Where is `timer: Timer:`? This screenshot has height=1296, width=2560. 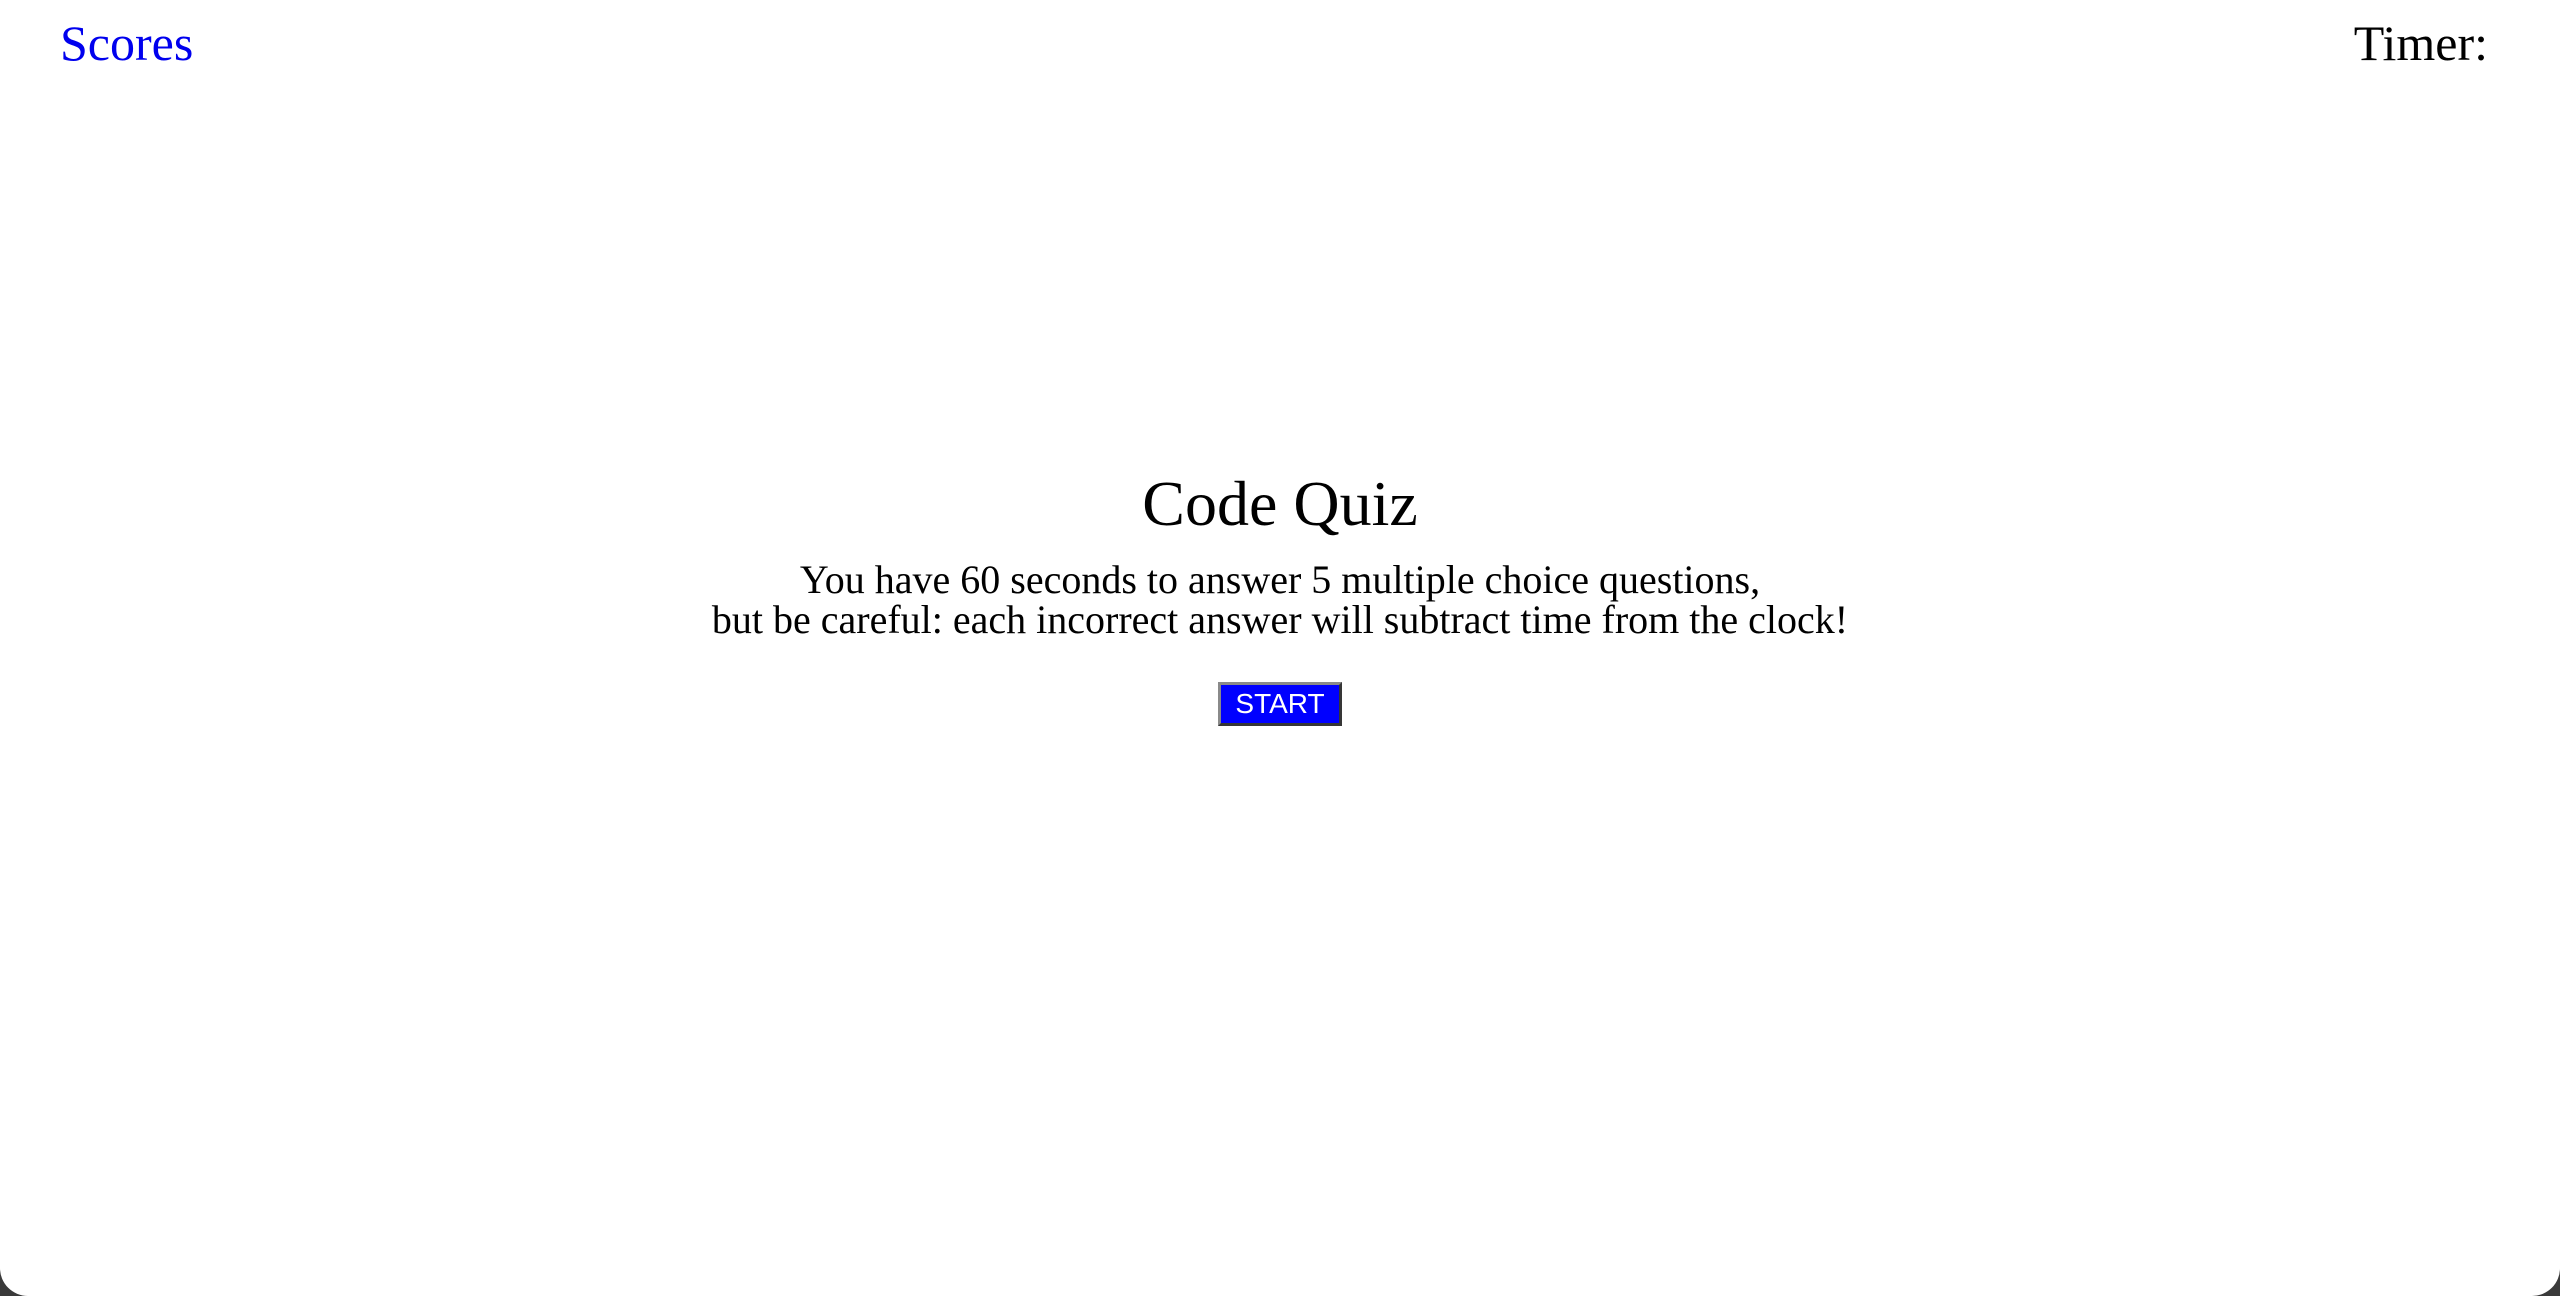 timer: Timer: is located at coordinates (2427, 43).